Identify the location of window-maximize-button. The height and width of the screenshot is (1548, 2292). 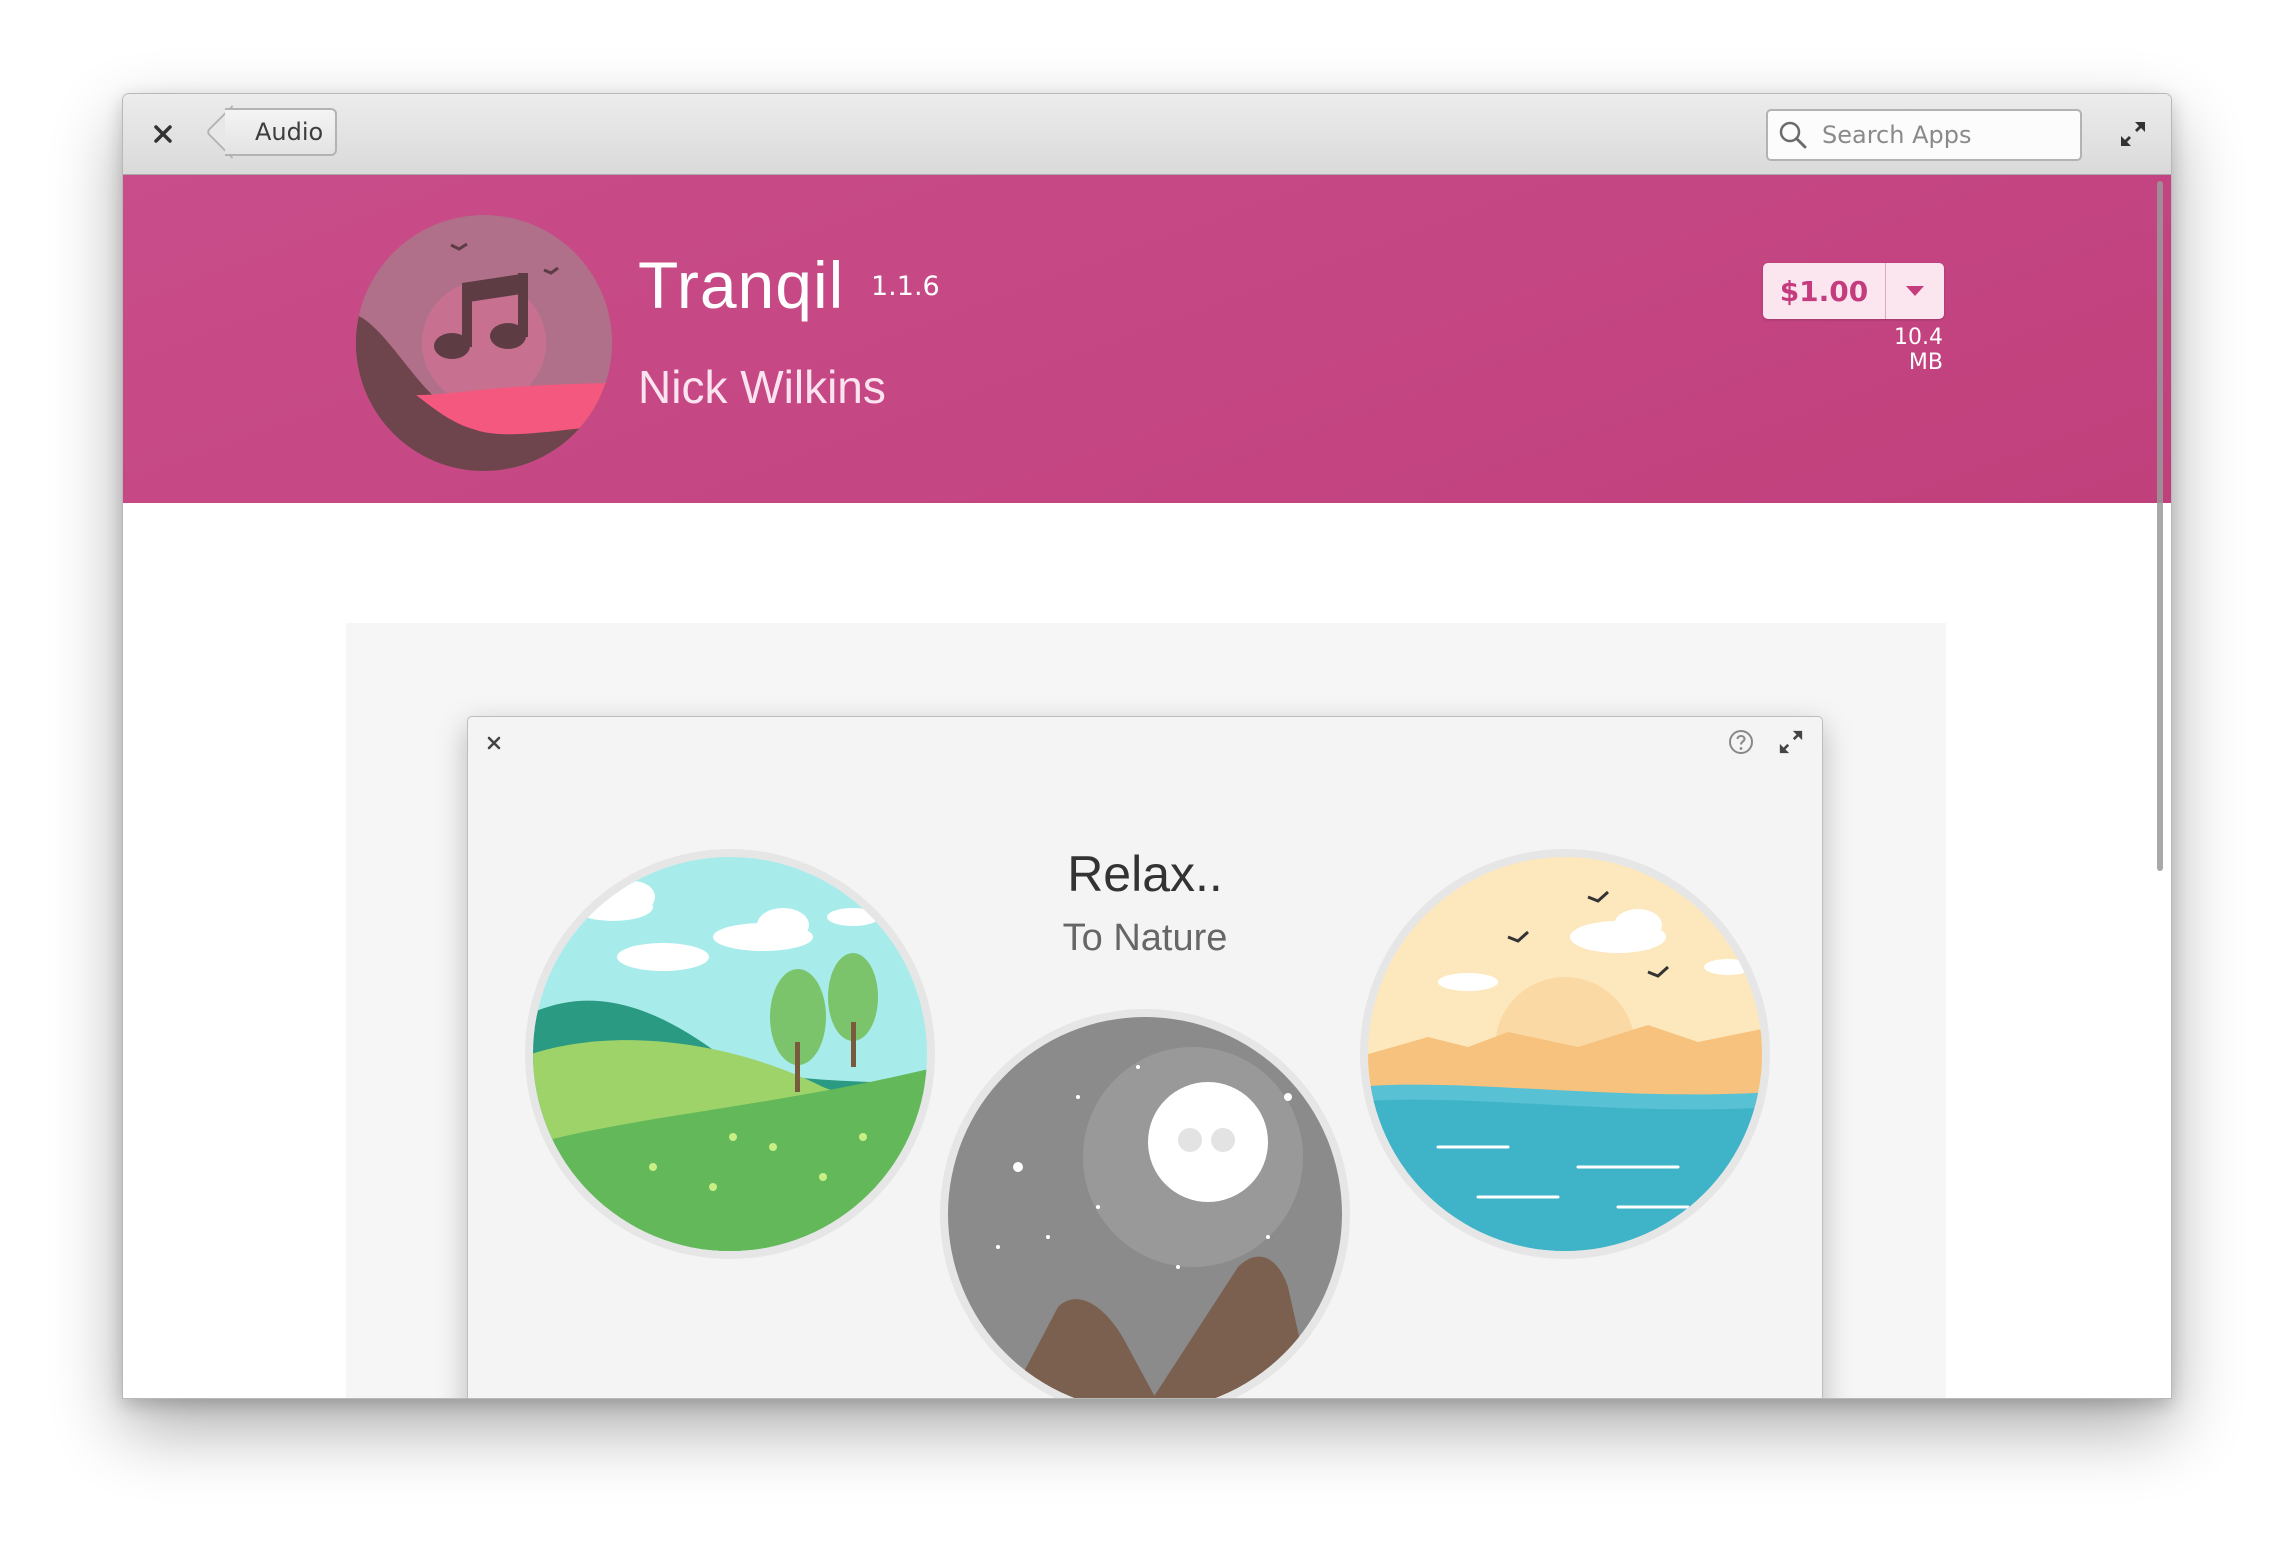
(2133, 134).